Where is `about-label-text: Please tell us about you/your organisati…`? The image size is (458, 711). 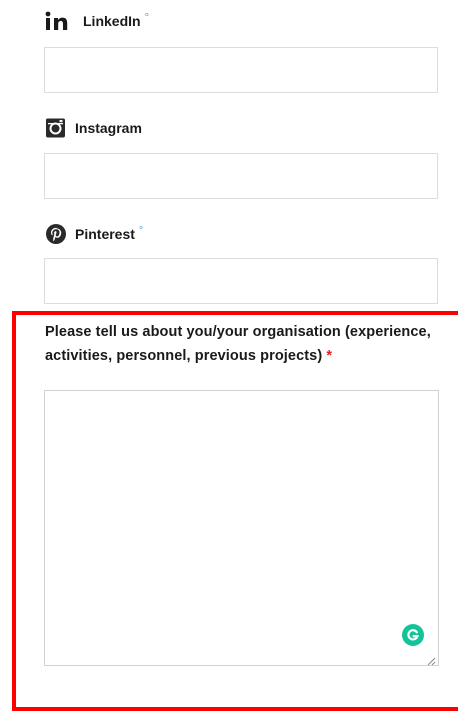
about-label-text: Please tell us about you/your organisati… is located at coordinates (238, 344).